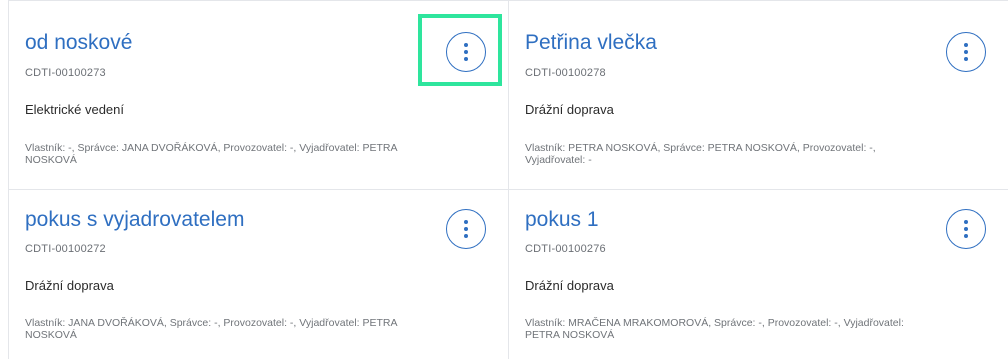 The image size is (1008, 359). Describe the element at coordinates (134, 220) in the screenshot. I see `card-title: pokus s vyjadrovatelem` at that location.